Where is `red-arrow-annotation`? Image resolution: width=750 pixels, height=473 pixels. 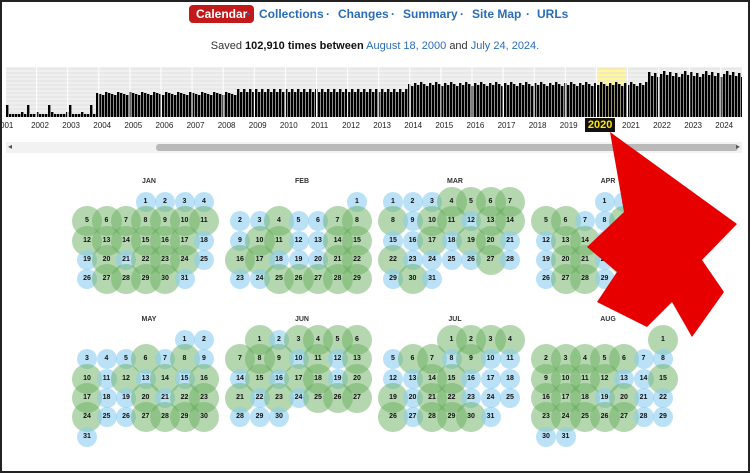
red-arrow-annotation is located at coordinates (662, 234).